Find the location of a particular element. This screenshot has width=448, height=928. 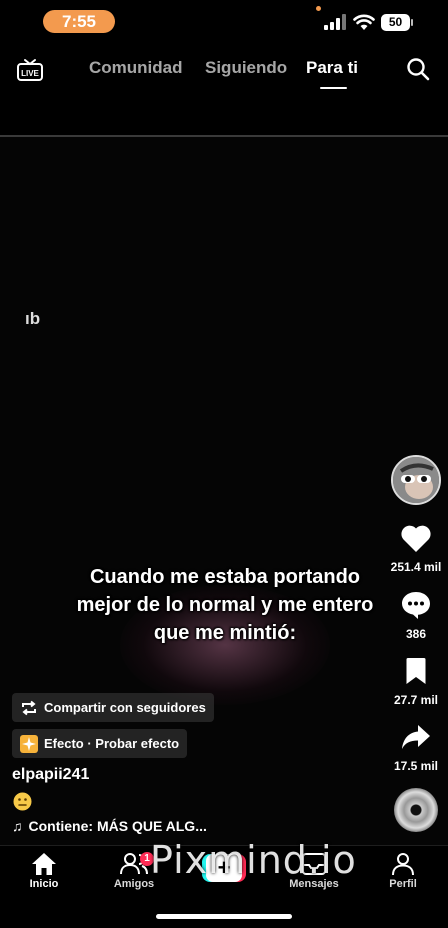

battery-tip is located at coordinates (412, 22).